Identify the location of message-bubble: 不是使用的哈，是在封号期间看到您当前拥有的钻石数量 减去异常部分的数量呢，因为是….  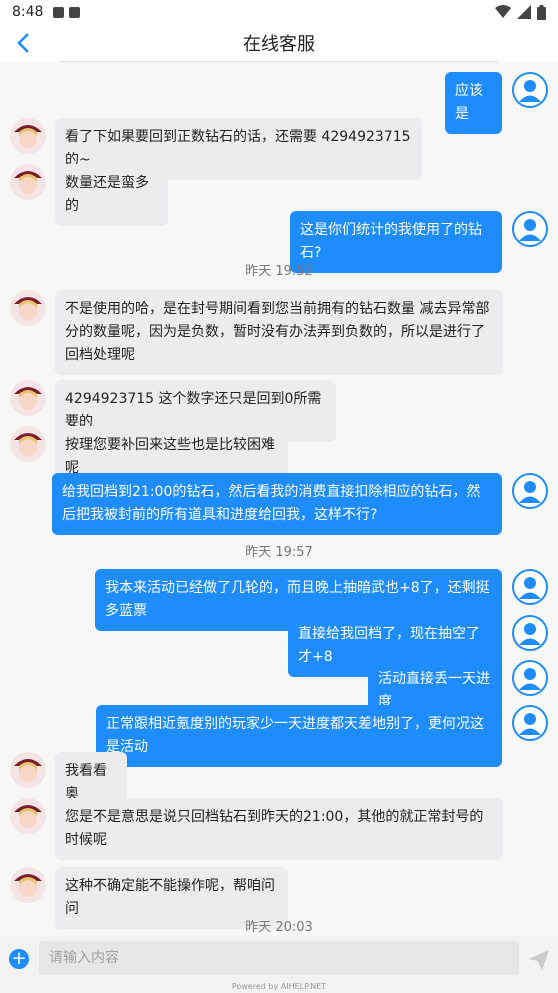
(279, 332).